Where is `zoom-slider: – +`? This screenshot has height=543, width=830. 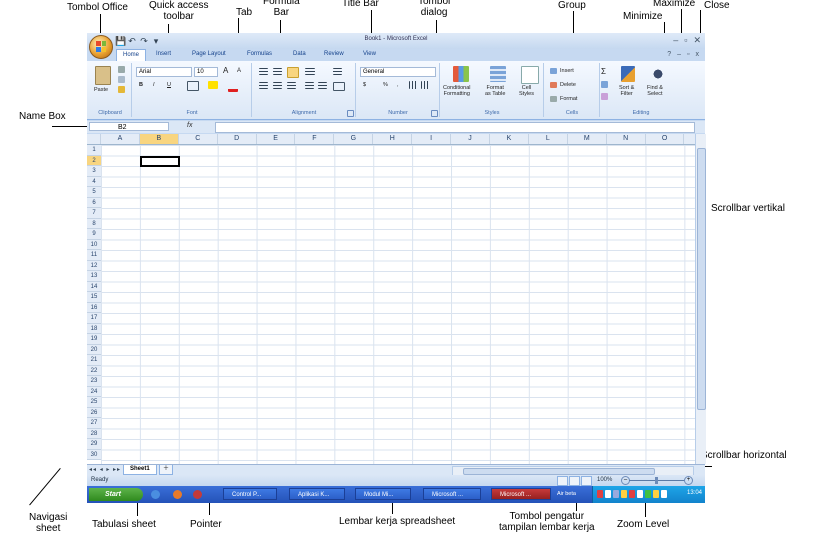 zoom-slider: – + is located at coordinates (657, 480).